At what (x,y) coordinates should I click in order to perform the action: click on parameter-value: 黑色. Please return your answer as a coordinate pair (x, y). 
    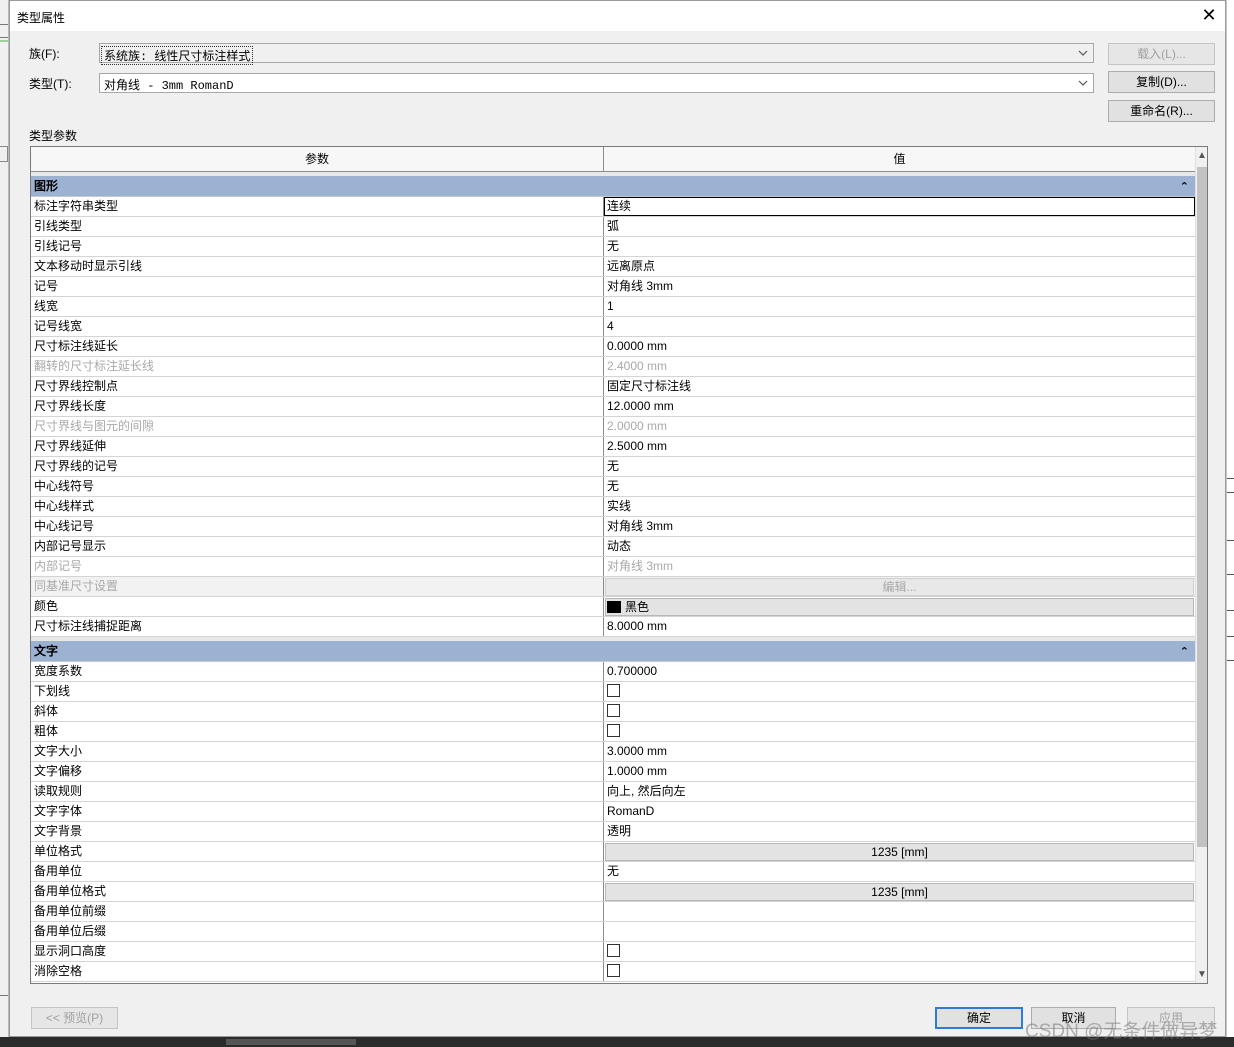
    Looking at the image, I should click on (899, 606).